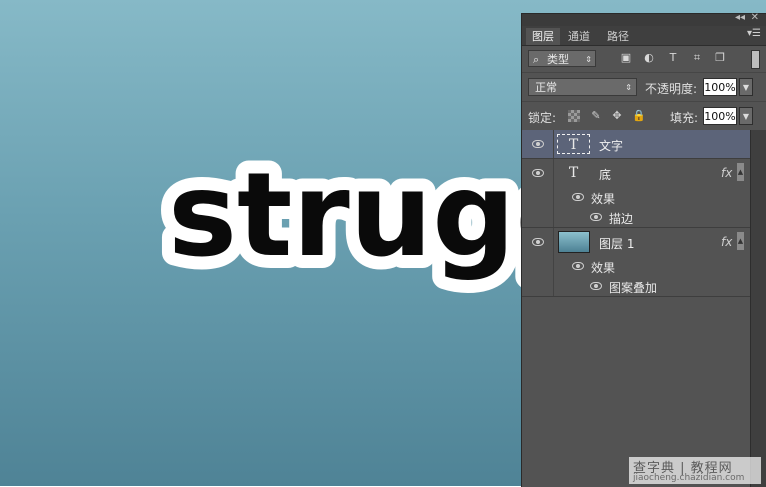 The width and height of the screenshot is (766, 487). What do you see at coordinates (746, 87) in the screenshot?
I see `opacity-dropdown-button: ▼` at bounding box center [746, 87].